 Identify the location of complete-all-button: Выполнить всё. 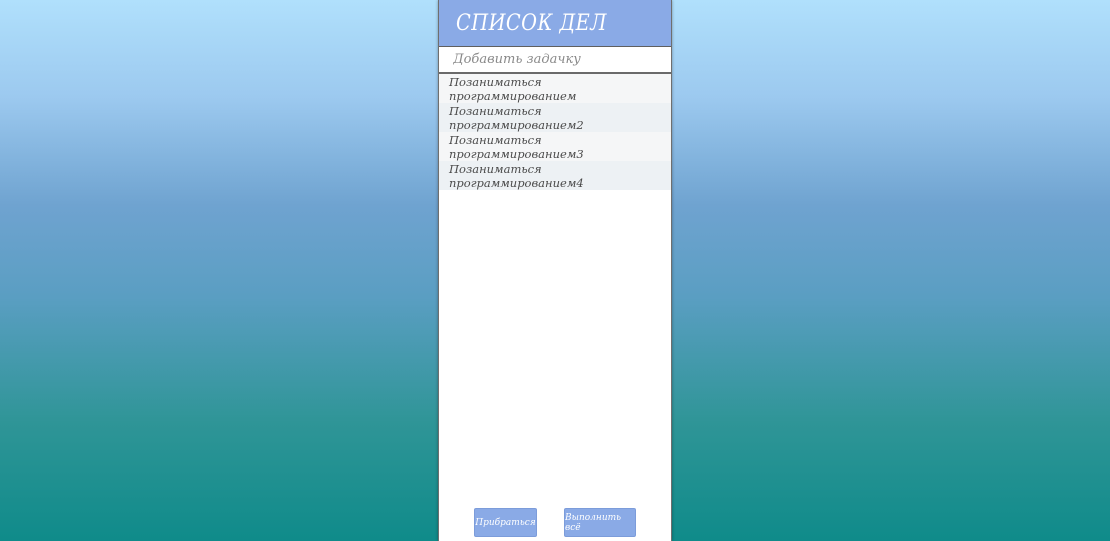
(600, 522).